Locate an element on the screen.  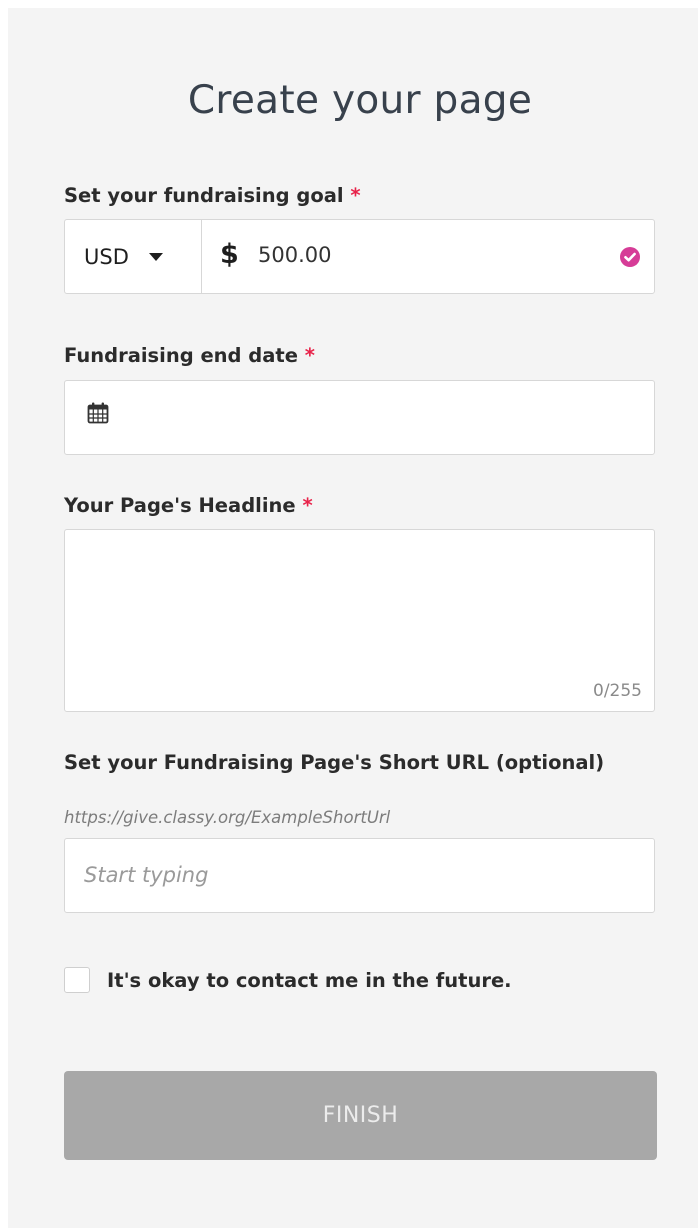
currency-code: USD is located at coordinates (106, 256).